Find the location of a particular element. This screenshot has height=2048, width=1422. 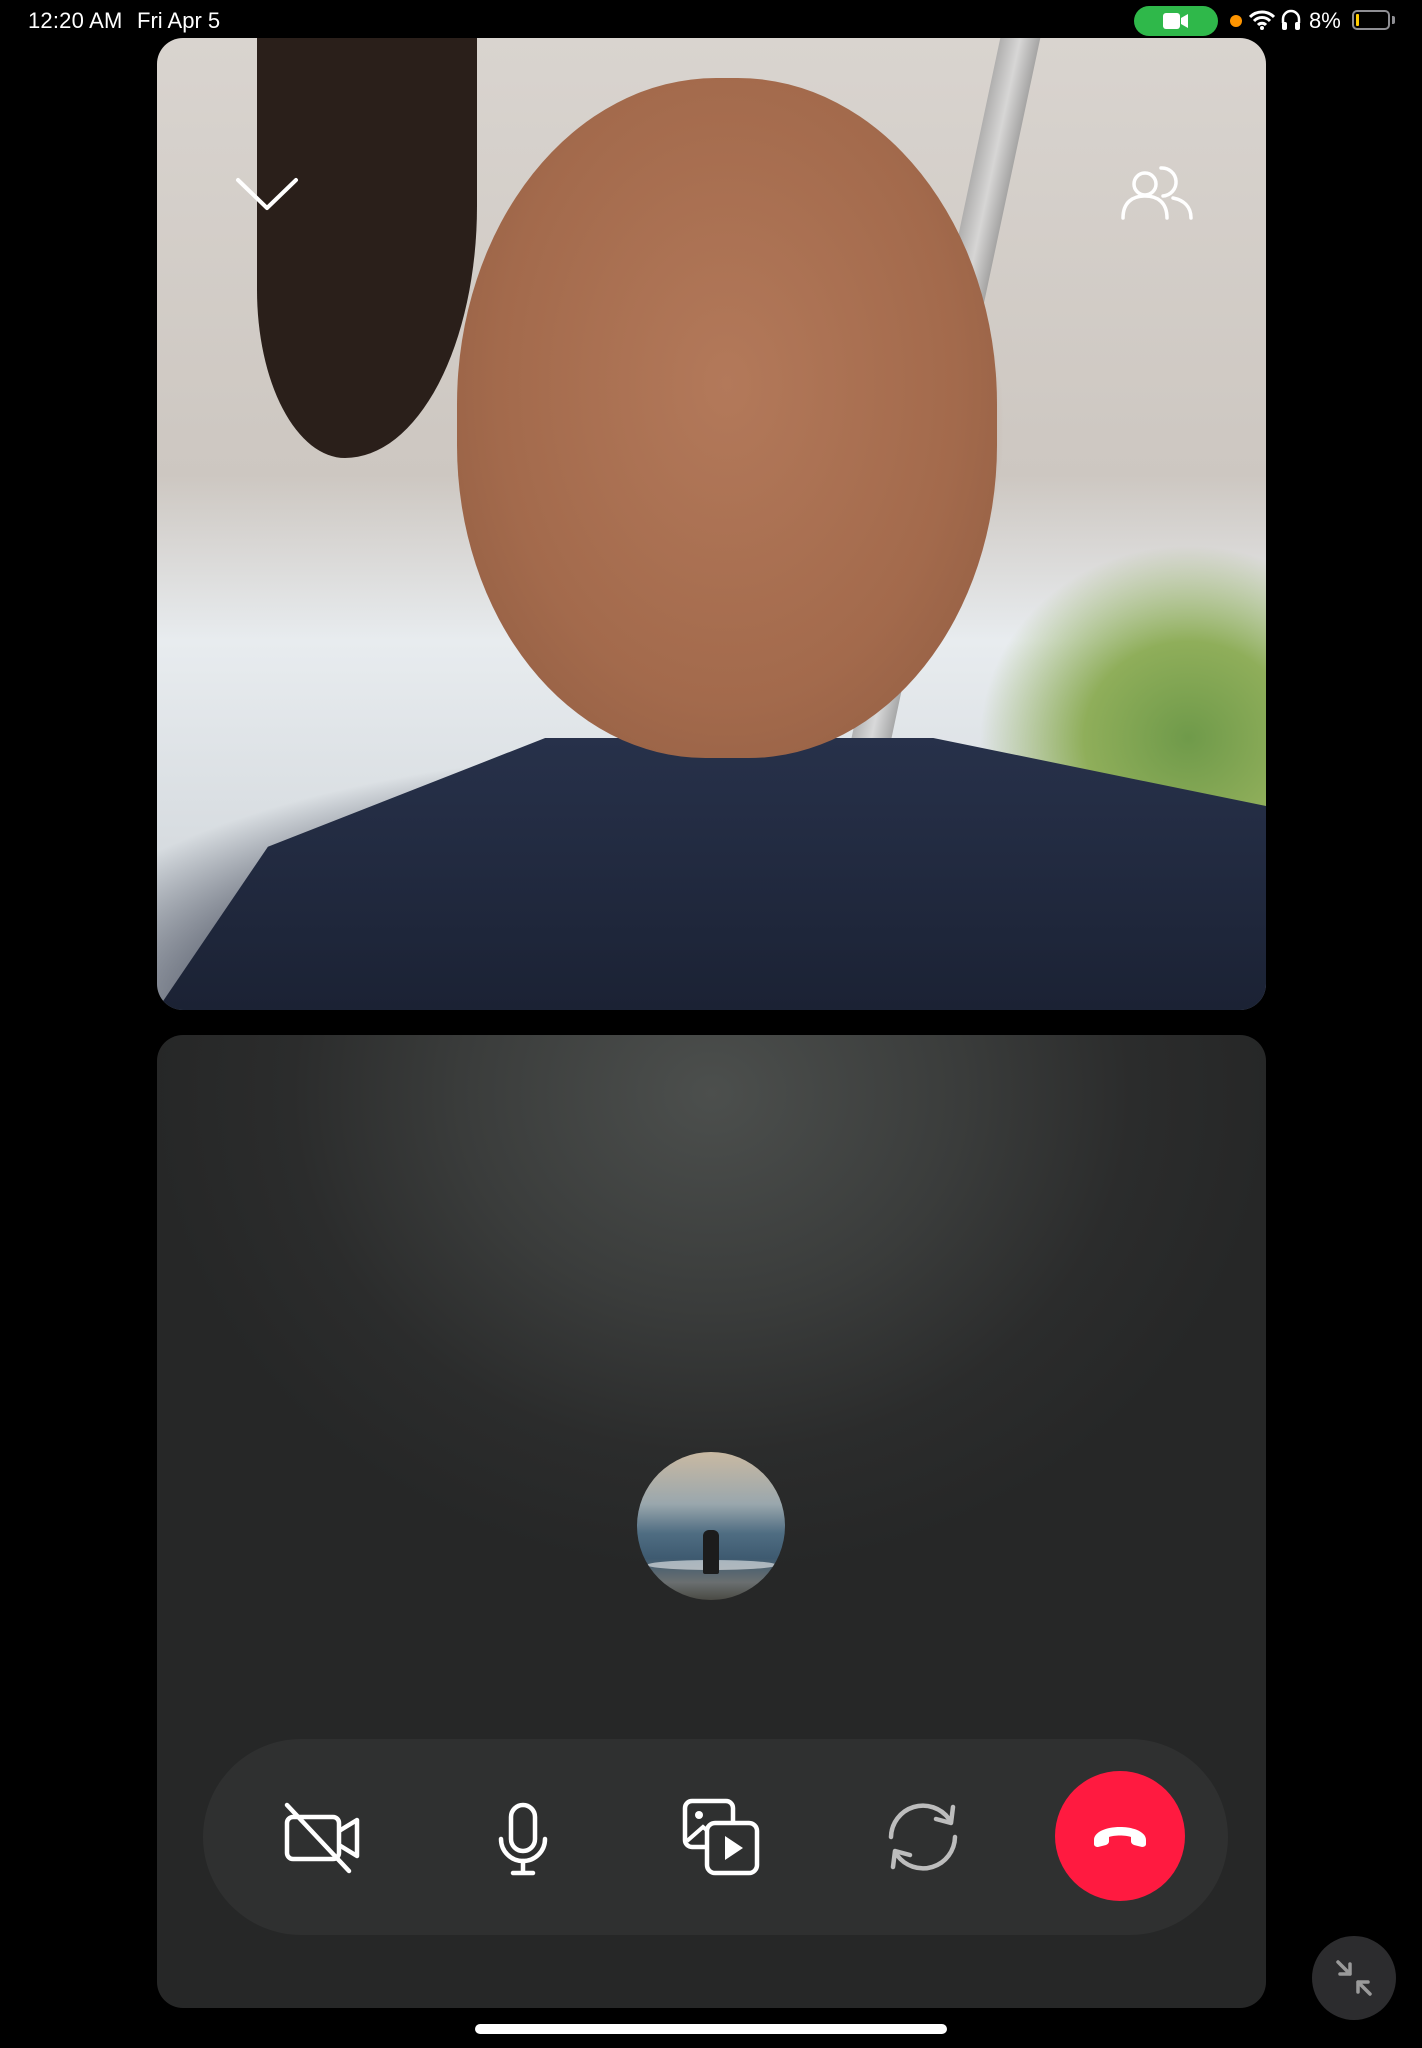

media-share-icon is located at coordinates (721, 1837).